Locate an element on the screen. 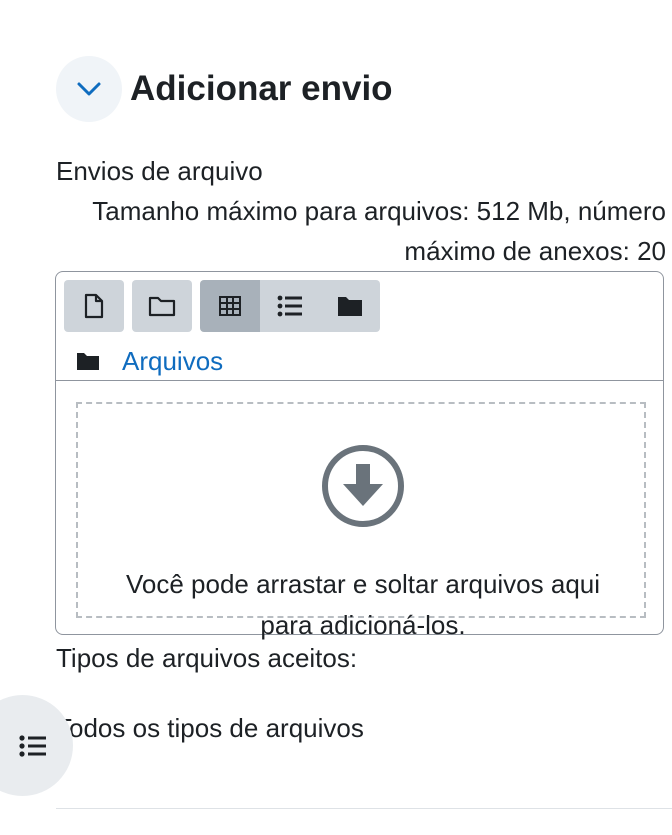  folder-icon is located at coordinates (88, 361).